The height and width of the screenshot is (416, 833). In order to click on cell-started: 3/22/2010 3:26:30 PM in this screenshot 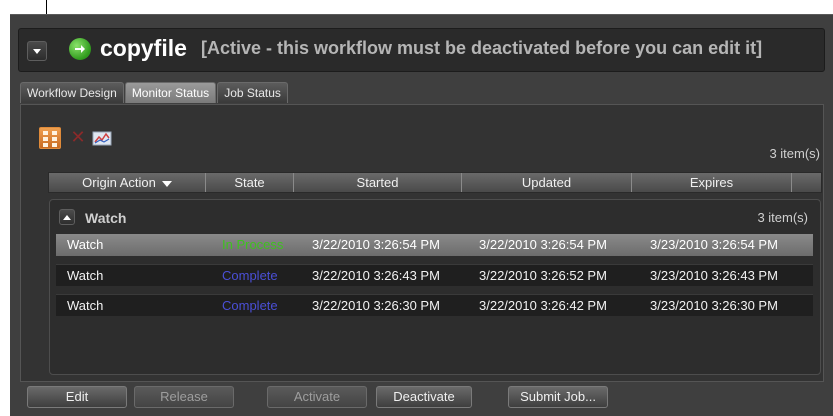, I will do `click(376, 305)`.